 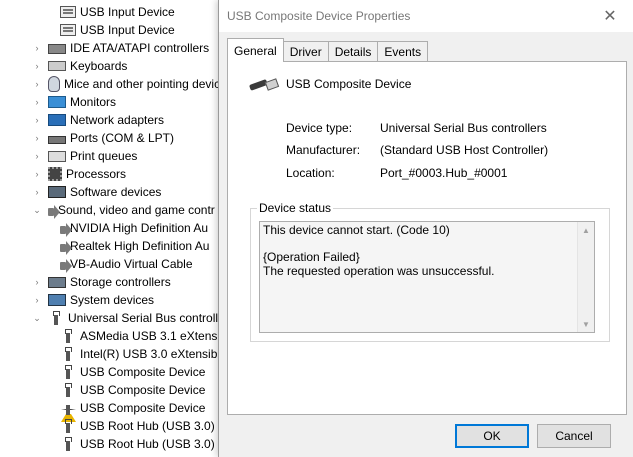 What do you see at coordinates (444, 173) in the screenshot?
I see `location-value: Port_#0003.Hub_#0001` at bounding box center [444, 173].